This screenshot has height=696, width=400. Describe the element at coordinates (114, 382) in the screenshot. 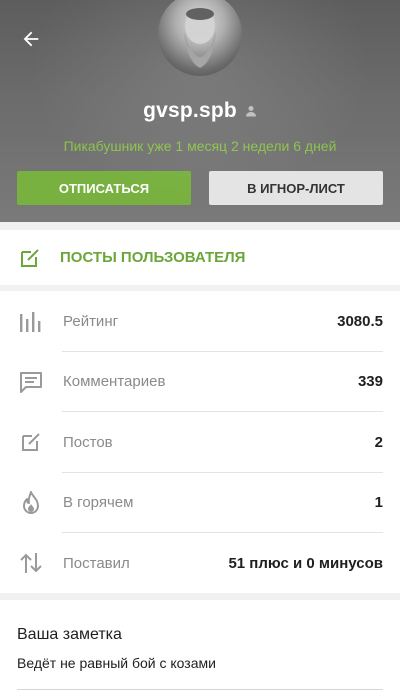

I see `stat-label: Комментариев` at that location.